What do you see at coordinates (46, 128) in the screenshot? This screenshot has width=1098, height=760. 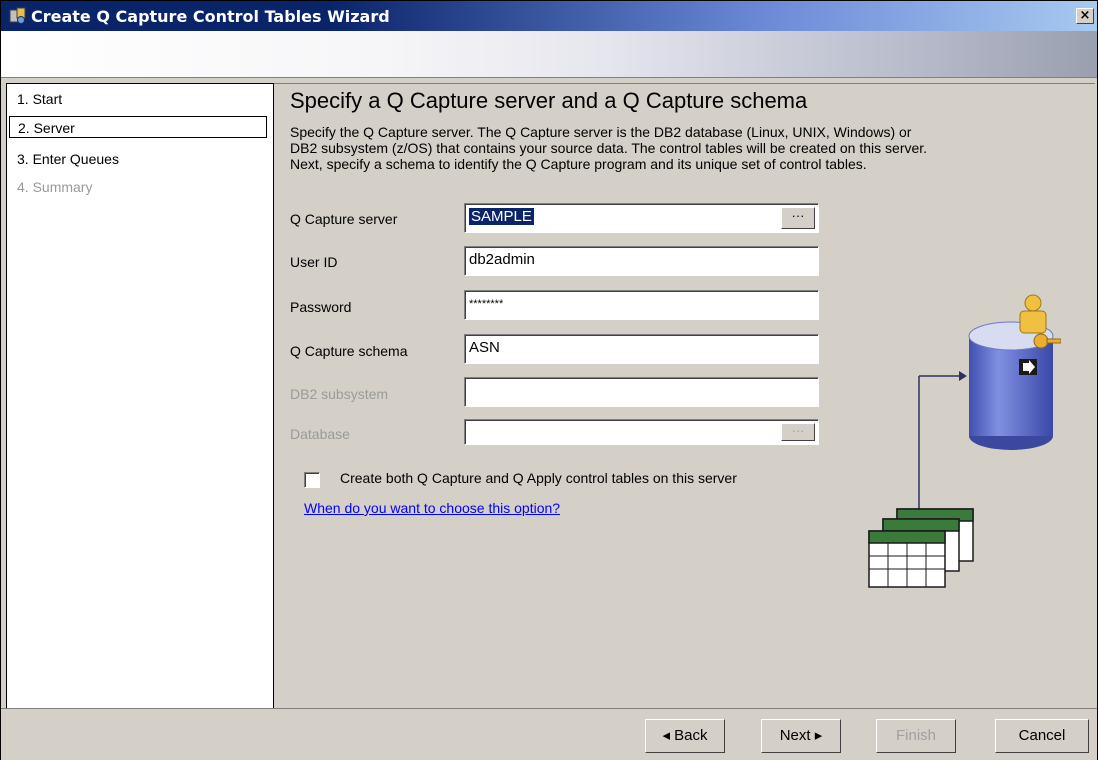 I see `step-label: 2. Server` at bounding box center [46, 128].